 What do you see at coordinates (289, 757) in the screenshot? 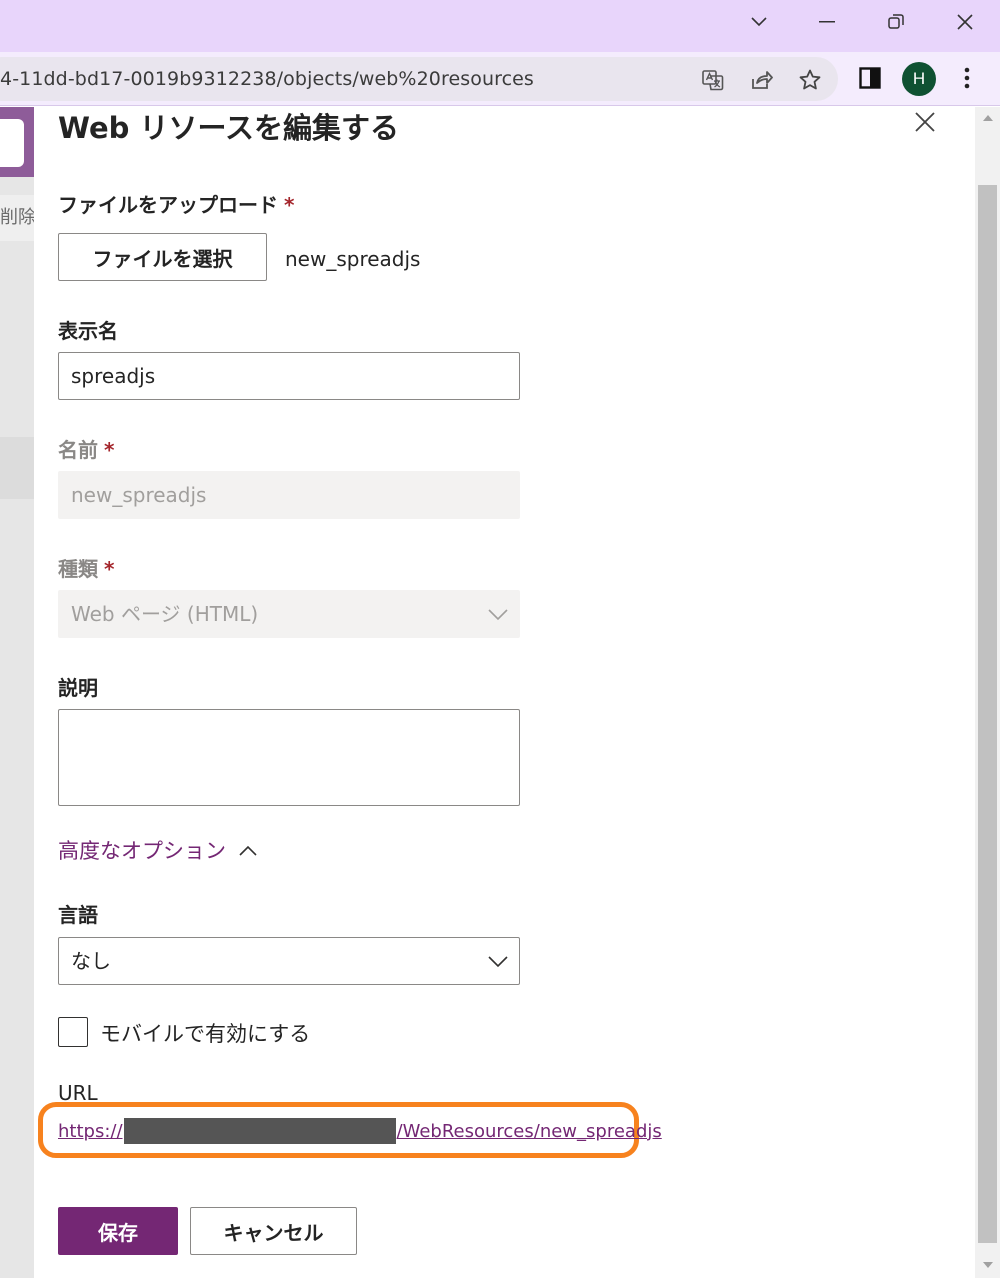
I see `description-textarea` at bounding box center [289, 757].